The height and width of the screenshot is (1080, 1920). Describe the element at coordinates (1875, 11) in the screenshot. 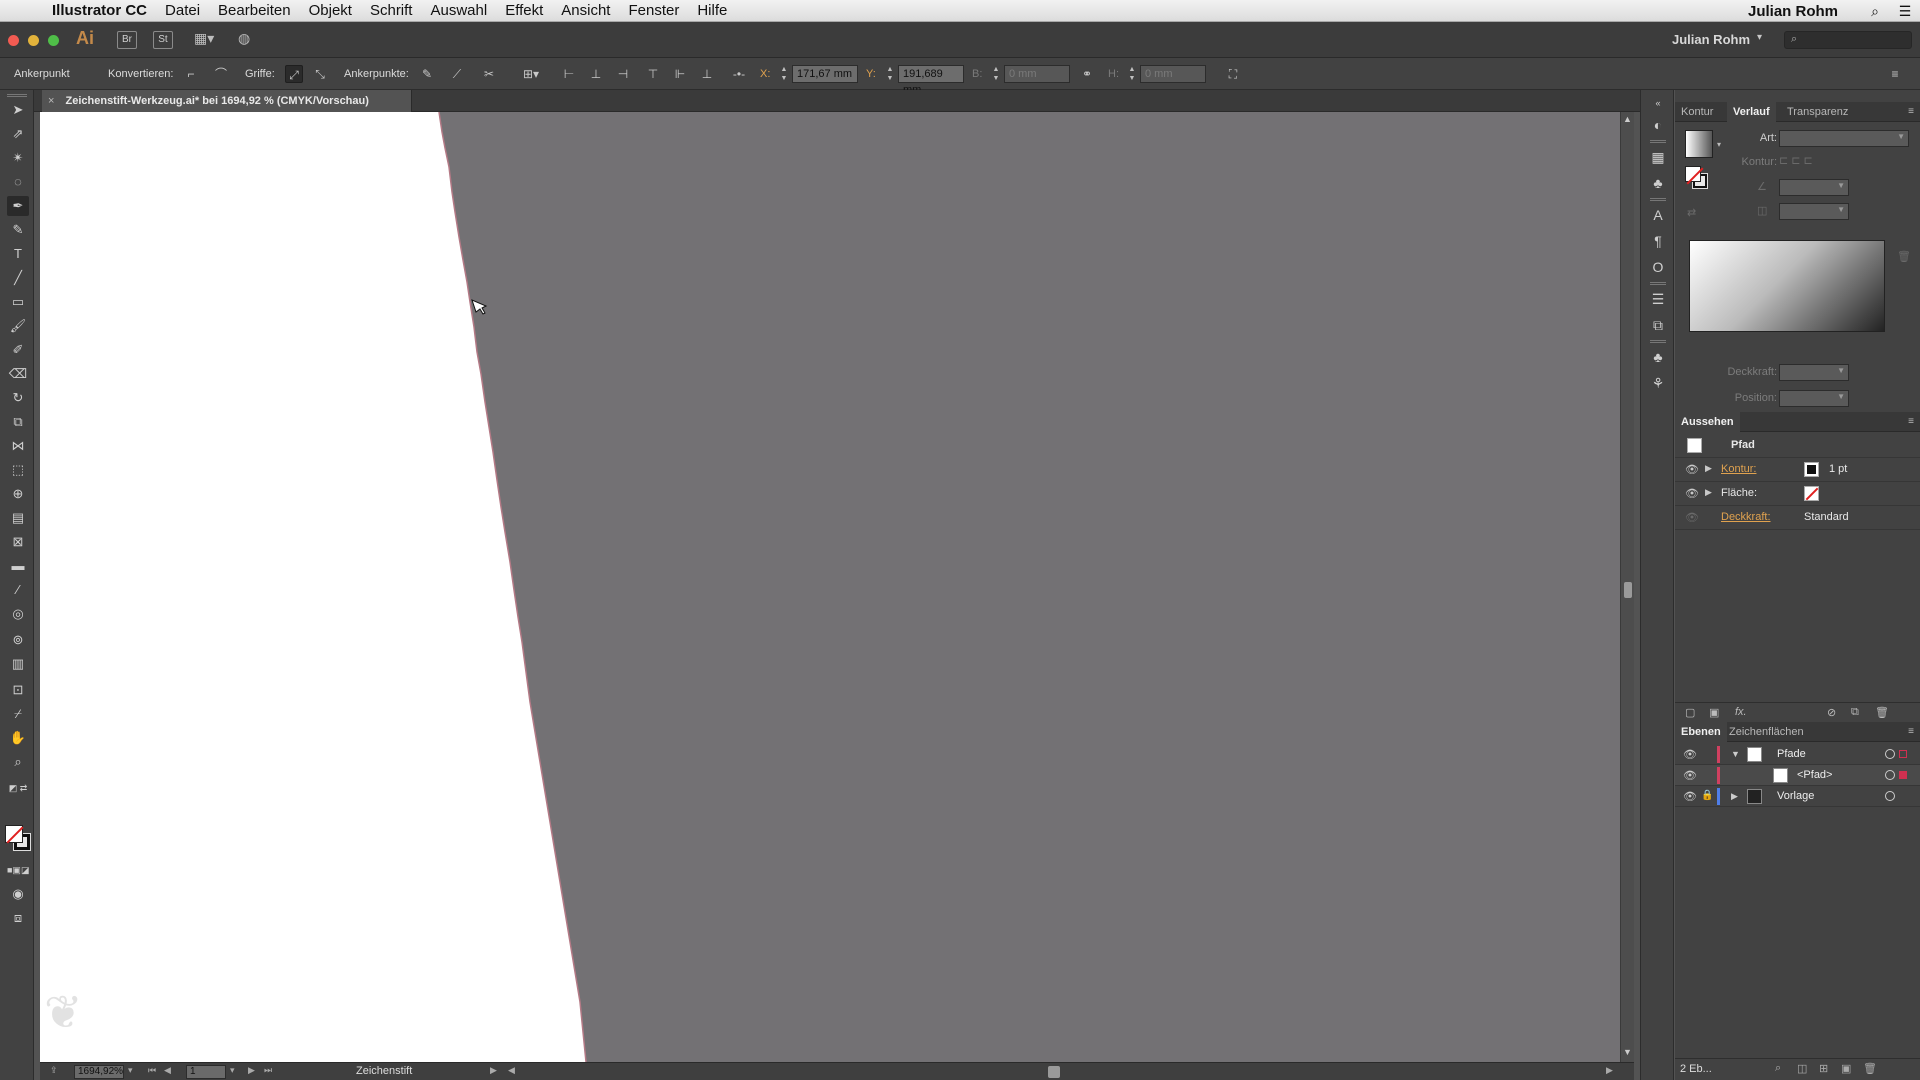

I see `spotlight-search-icon: ⌕` at that location.